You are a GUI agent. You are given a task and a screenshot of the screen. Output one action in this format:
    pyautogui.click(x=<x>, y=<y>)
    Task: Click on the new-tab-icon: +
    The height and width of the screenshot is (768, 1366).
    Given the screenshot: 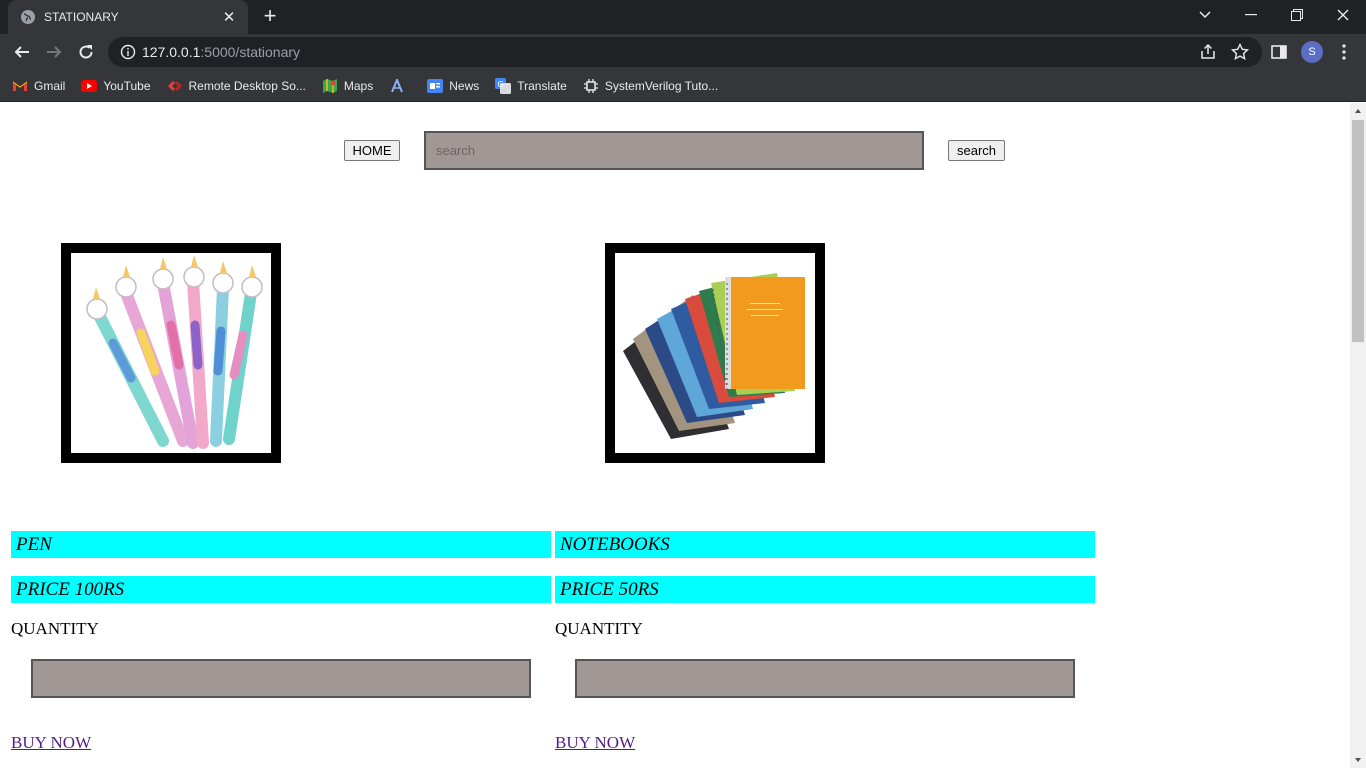 What is the action you would take?
    pyautogui.click(x=270, y=17)
    